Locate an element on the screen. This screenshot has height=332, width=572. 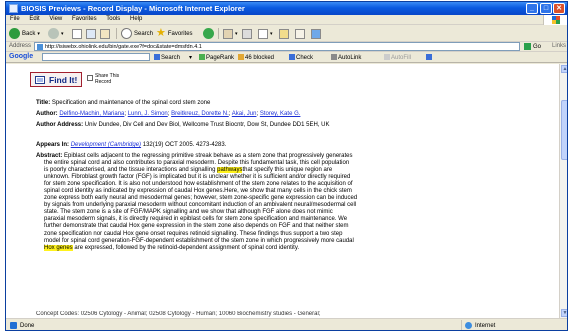
research-button is located at coordinates (300, 33).